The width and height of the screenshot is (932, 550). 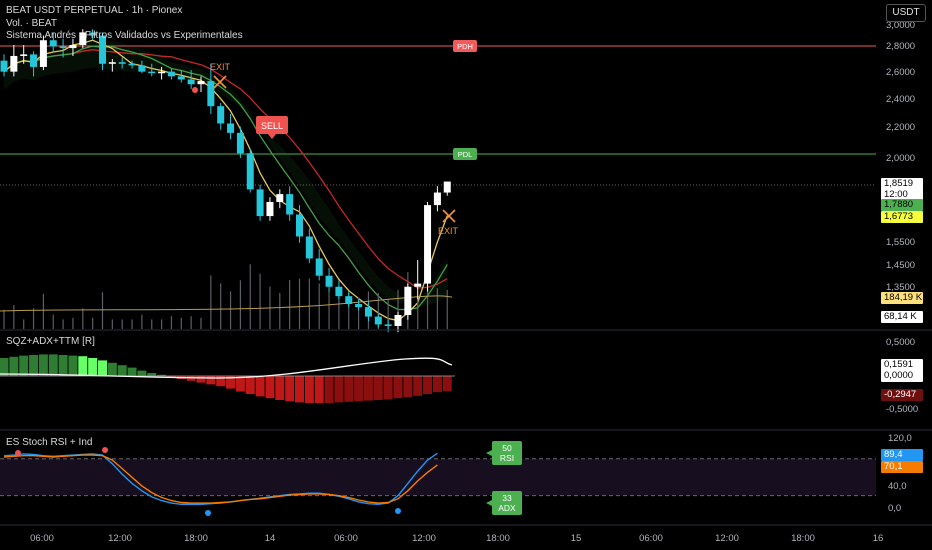 What do you see at coordinates (906, 13) in the screenshot?
I see `currency-button: USDT` at bounding box center [906, 13].